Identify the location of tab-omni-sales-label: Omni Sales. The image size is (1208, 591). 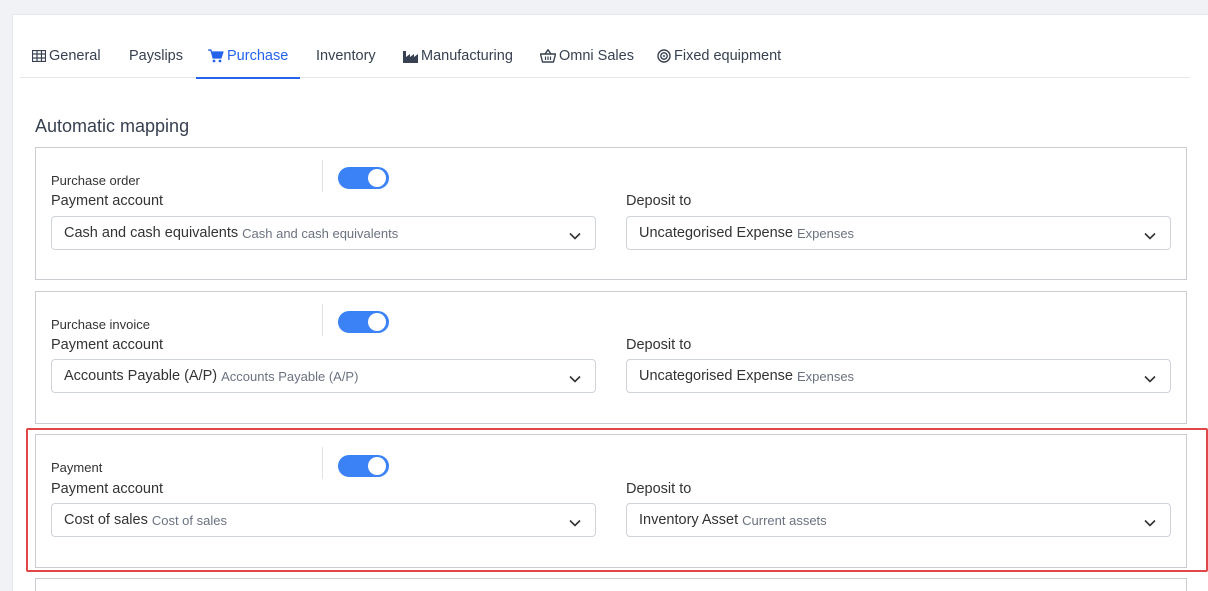
(596, 56).